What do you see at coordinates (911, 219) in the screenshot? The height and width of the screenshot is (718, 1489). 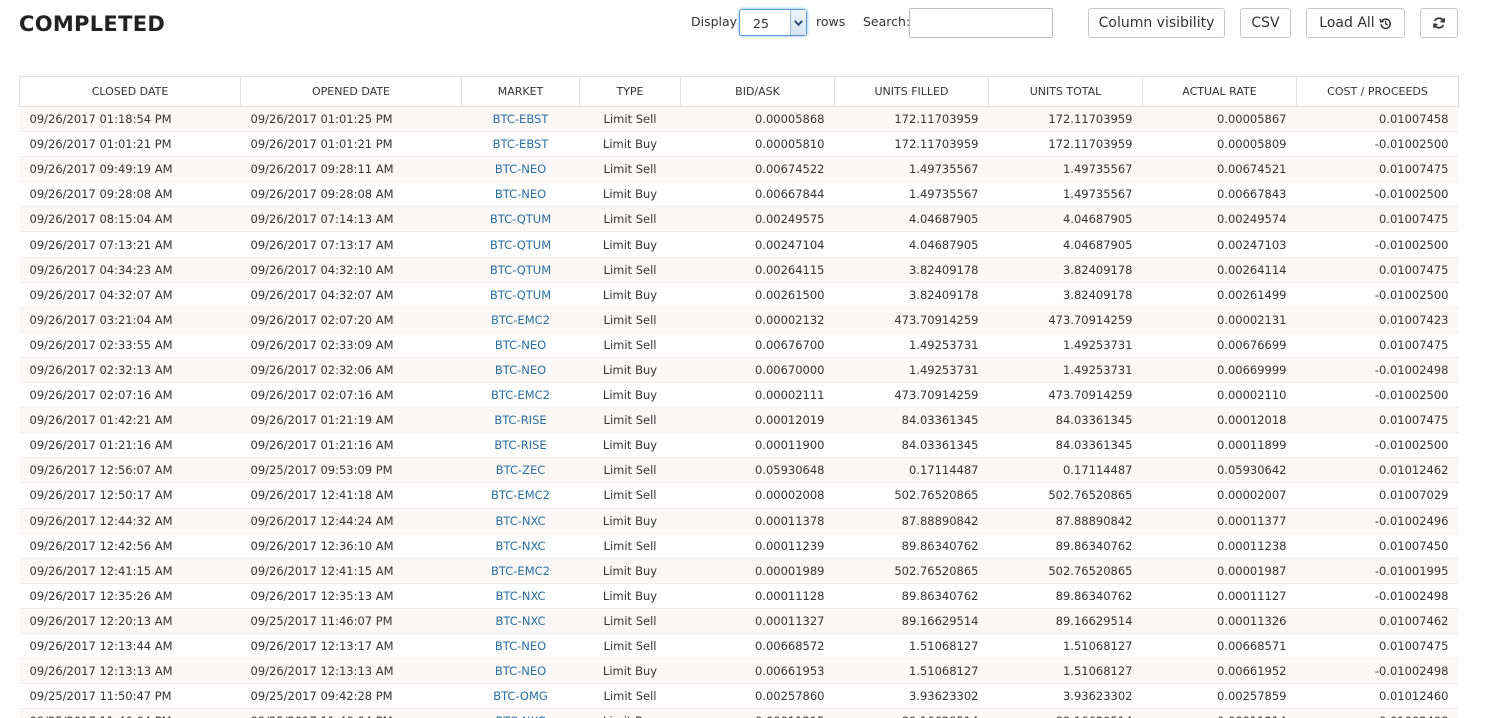 I see `cell-units-filled: 4.04687905` at bounding box center [911, 219].